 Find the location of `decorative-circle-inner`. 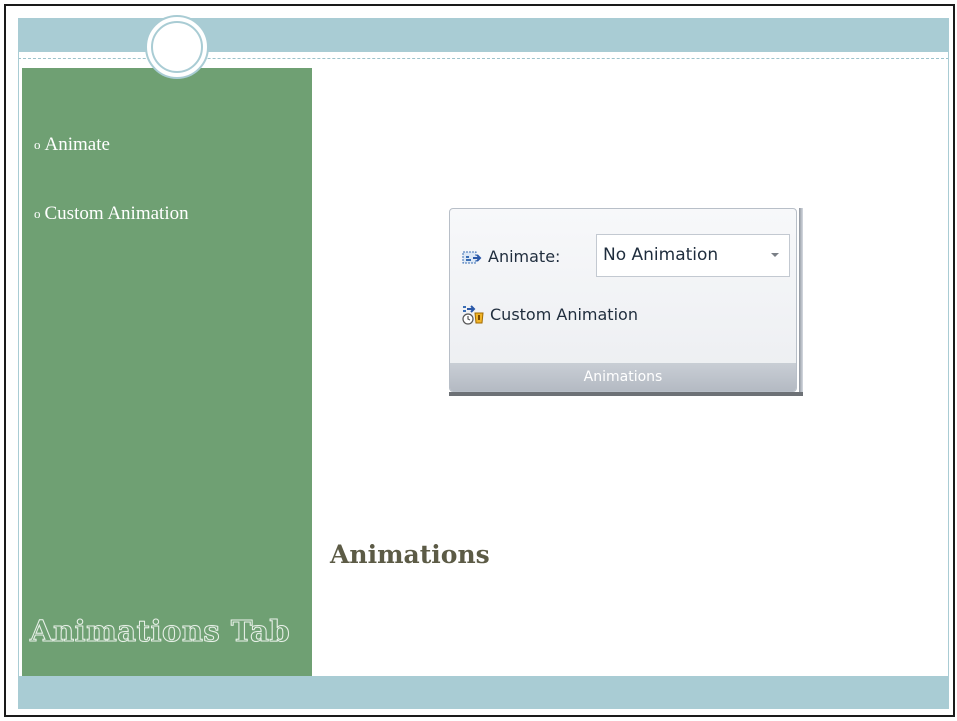

decorative-circle-inner is located at coordinates (177, 47).